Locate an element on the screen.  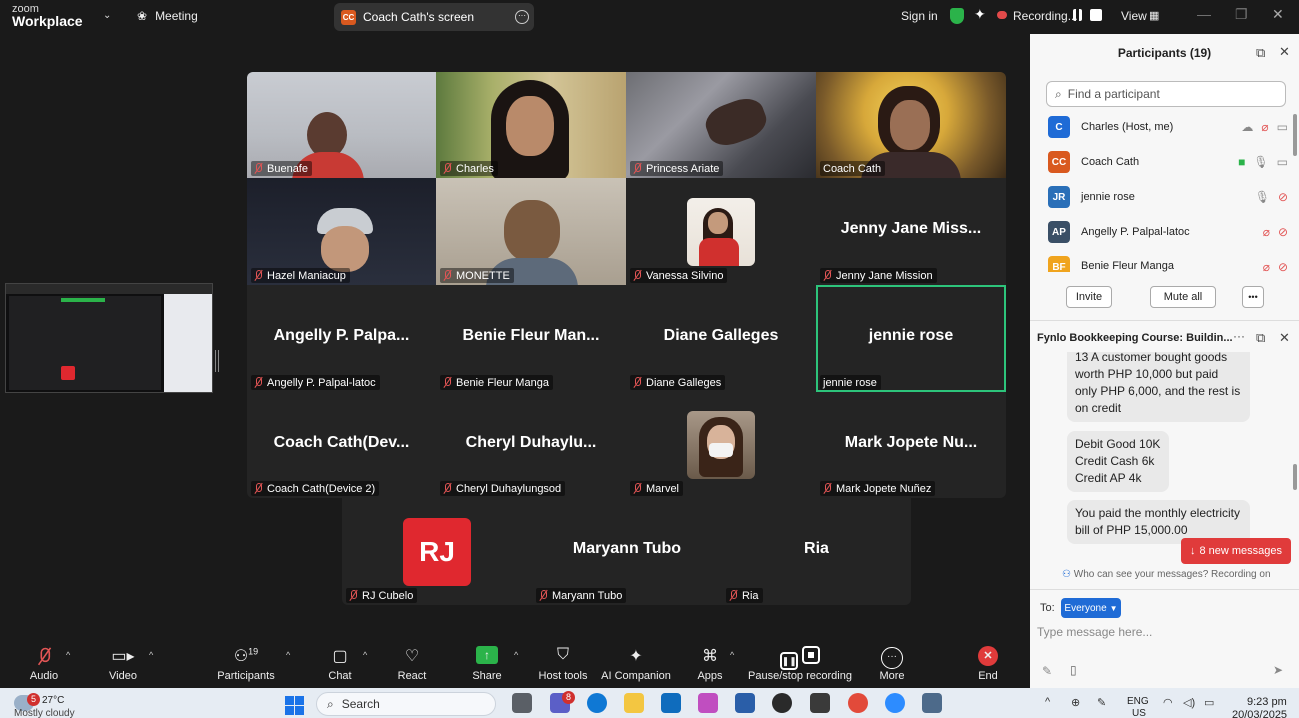
close-window-icon: ✕ is located at coordinates (1278, 14).